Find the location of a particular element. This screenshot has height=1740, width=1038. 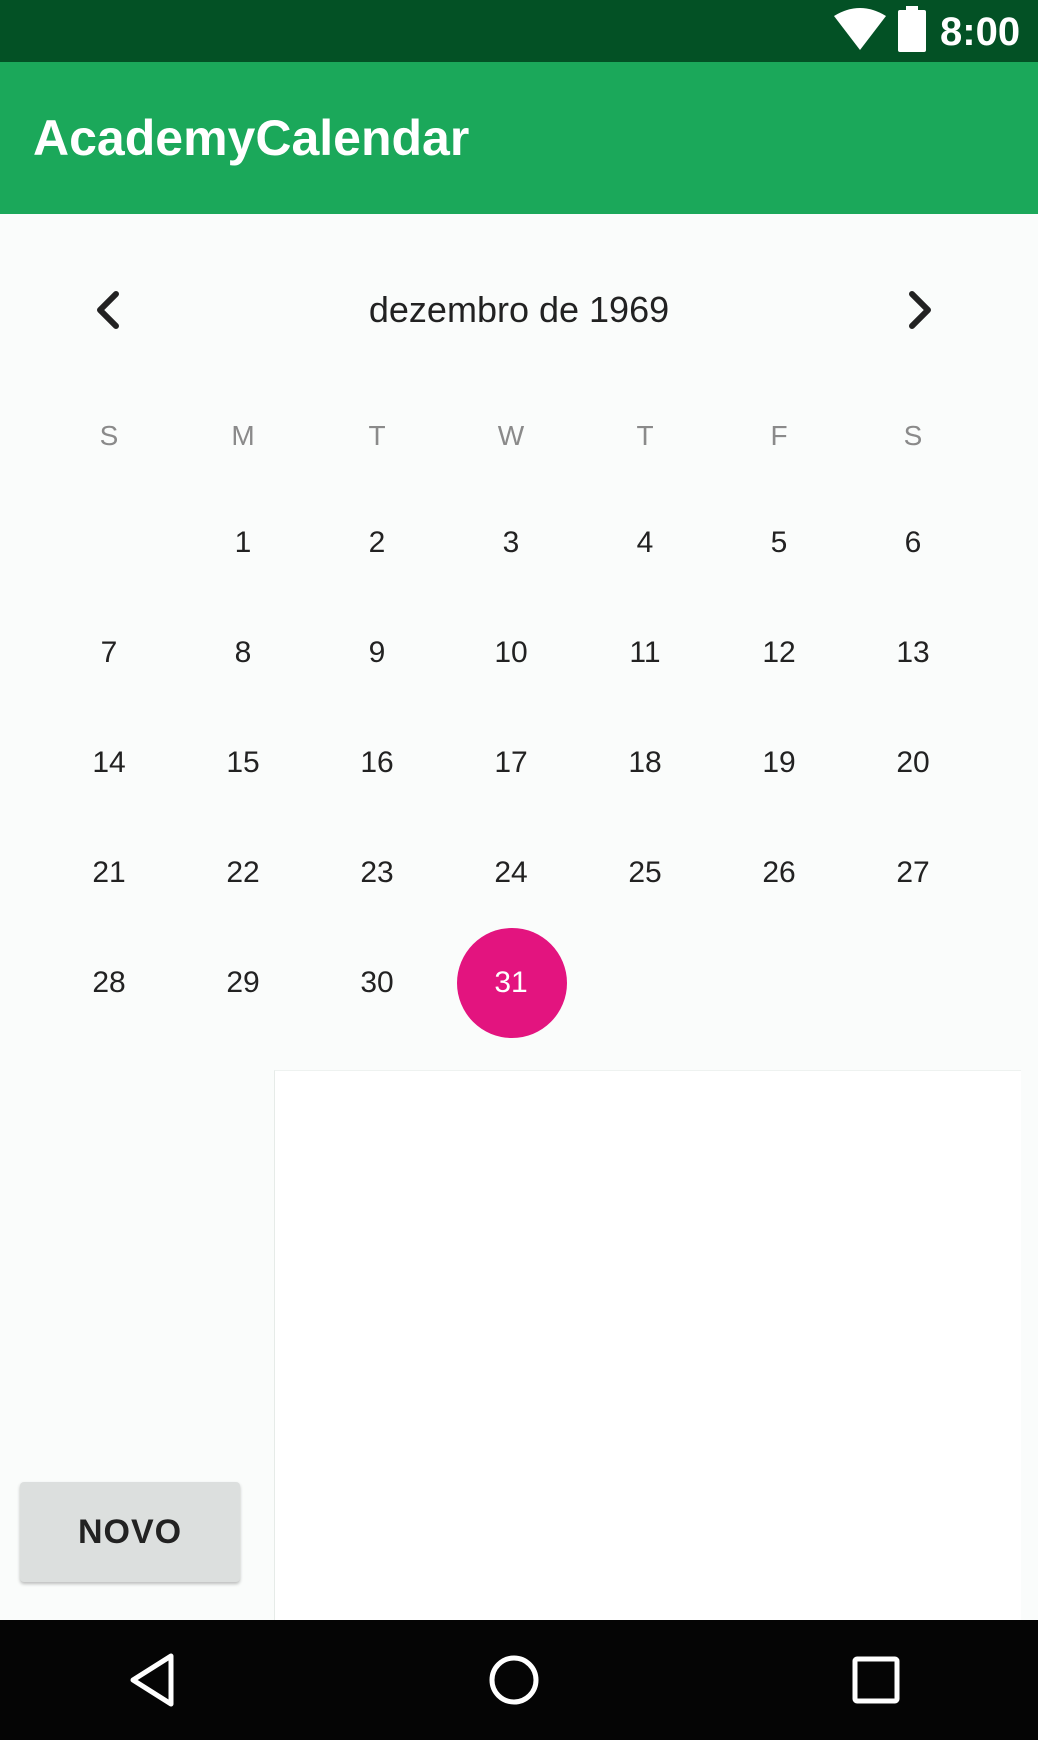

calendar-day: 14 is located at coordinates (109, 763).